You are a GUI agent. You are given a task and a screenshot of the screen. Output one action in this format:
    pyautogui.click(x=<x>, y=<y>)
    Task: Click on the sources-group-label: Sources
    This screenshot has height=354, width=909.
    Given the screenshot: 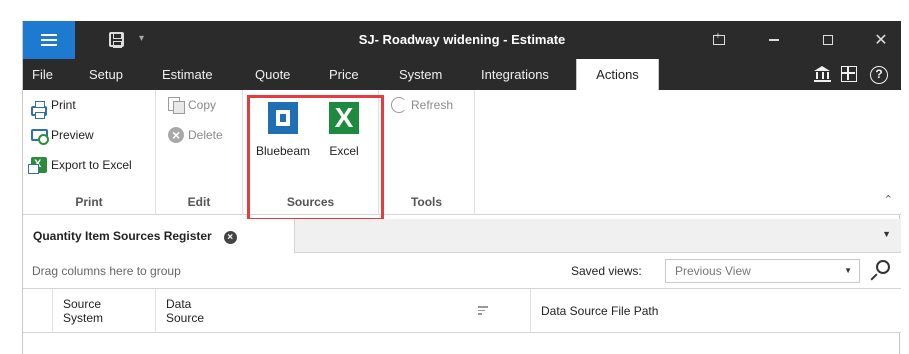 What is the action you would take?
    pyautogui.click(x=310, y=202)
    